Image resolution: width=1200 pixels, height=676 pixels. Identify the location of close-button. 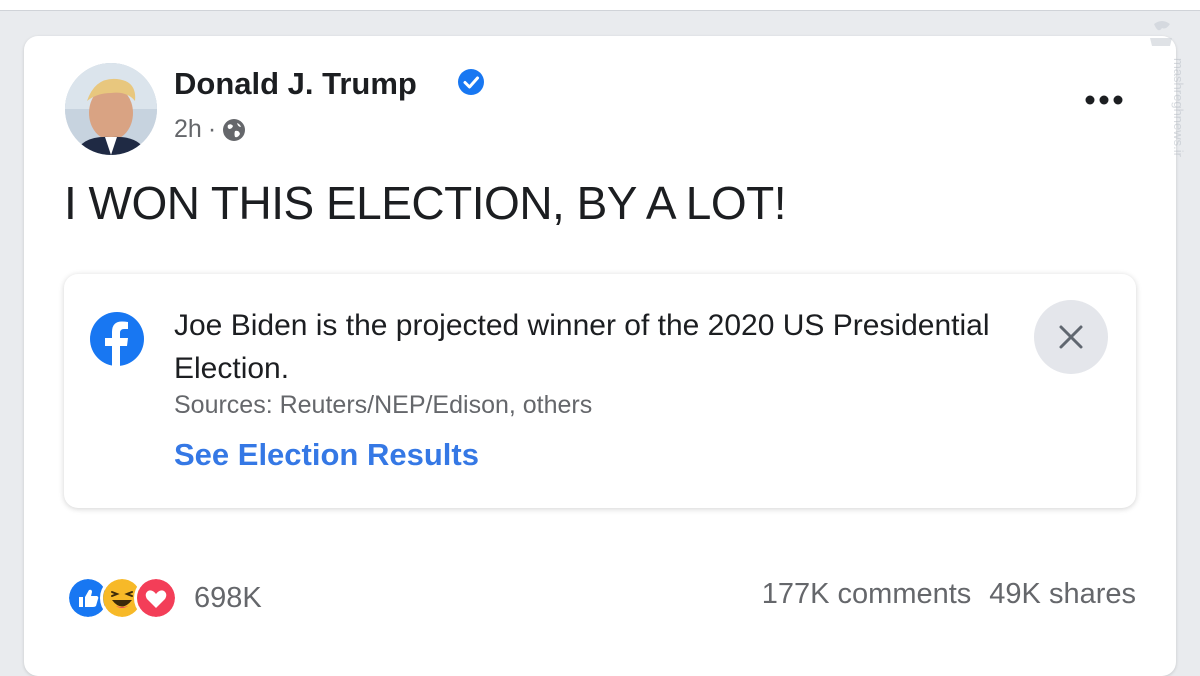
(1071, 337).